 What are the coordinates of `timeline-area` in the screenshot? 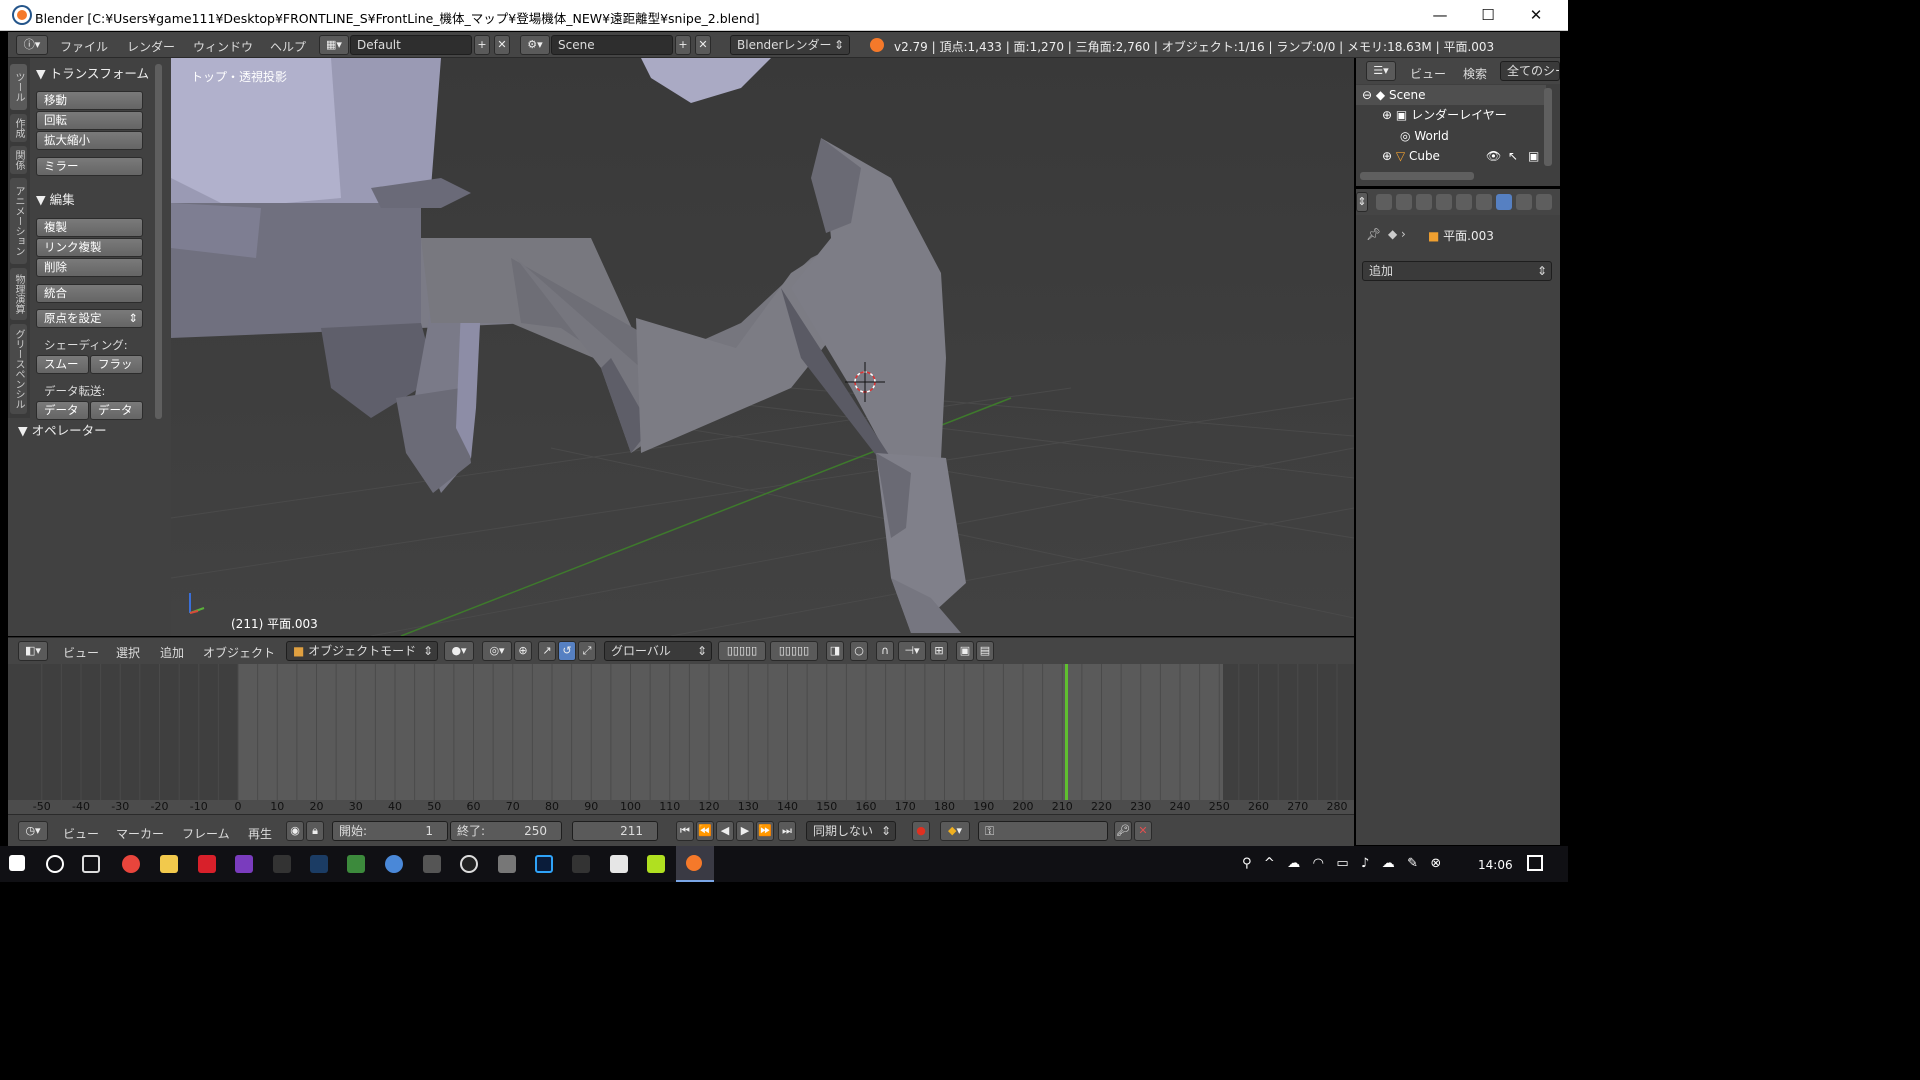 It's located at (681, 732).